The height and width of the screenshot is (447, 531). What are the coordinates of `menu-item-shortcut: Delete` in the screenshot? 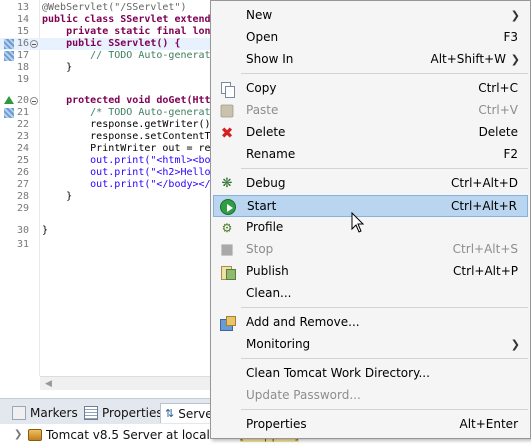 It's located at (498, 132).